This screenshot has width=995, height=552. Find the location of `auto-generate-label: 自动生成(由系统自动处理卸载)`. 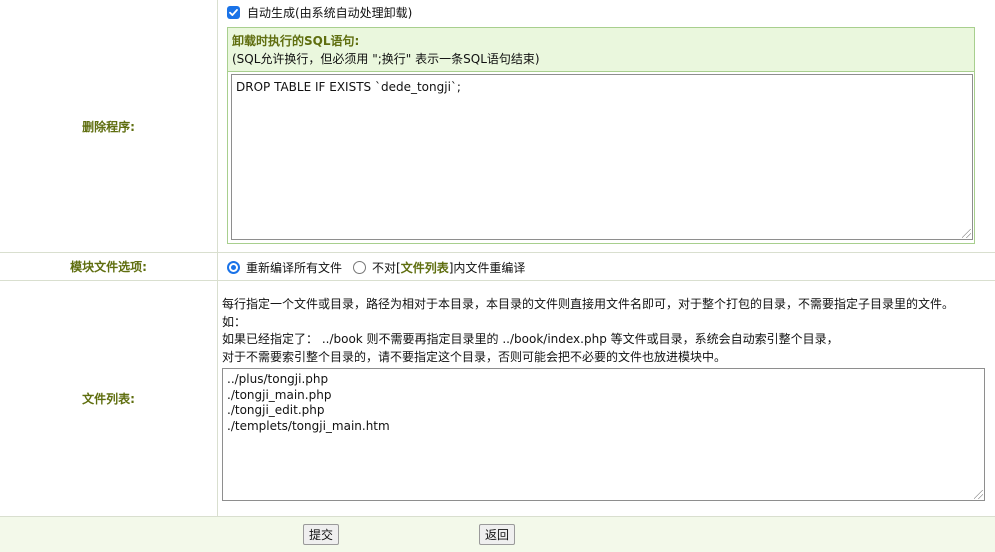

auto-generate-label: 自动生成(由系统自动处理卸载) is located at coordinates (330, 13).